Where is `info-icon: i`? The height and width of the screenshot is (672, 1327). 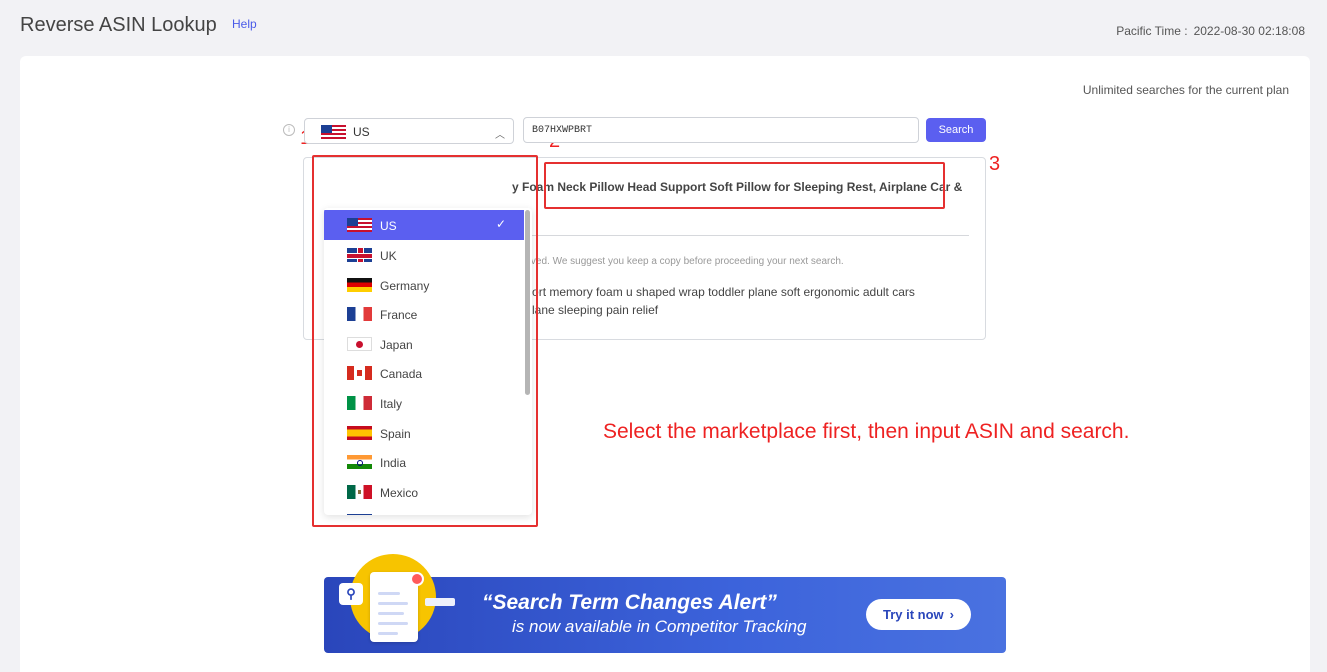 info-icon: i is located at coordinates (289, 130).